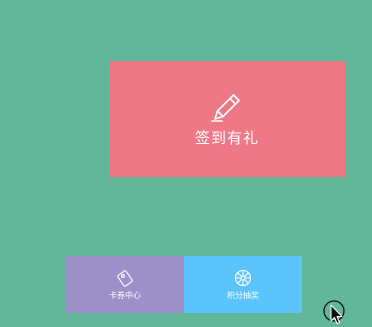 The image size is (372, 327). Describe the element at coordinates (243, 277) in the screenshot. I see `prize-wheel-icon` at that location.